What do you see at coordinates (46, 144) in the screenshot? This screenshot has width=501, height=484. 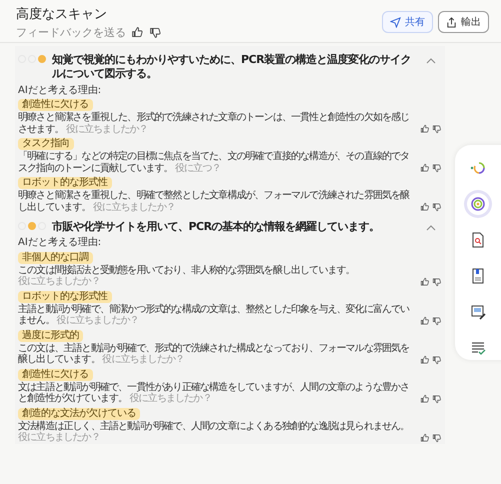 I see `reason-tag: タスク指向` at bounding box center [46, 144].